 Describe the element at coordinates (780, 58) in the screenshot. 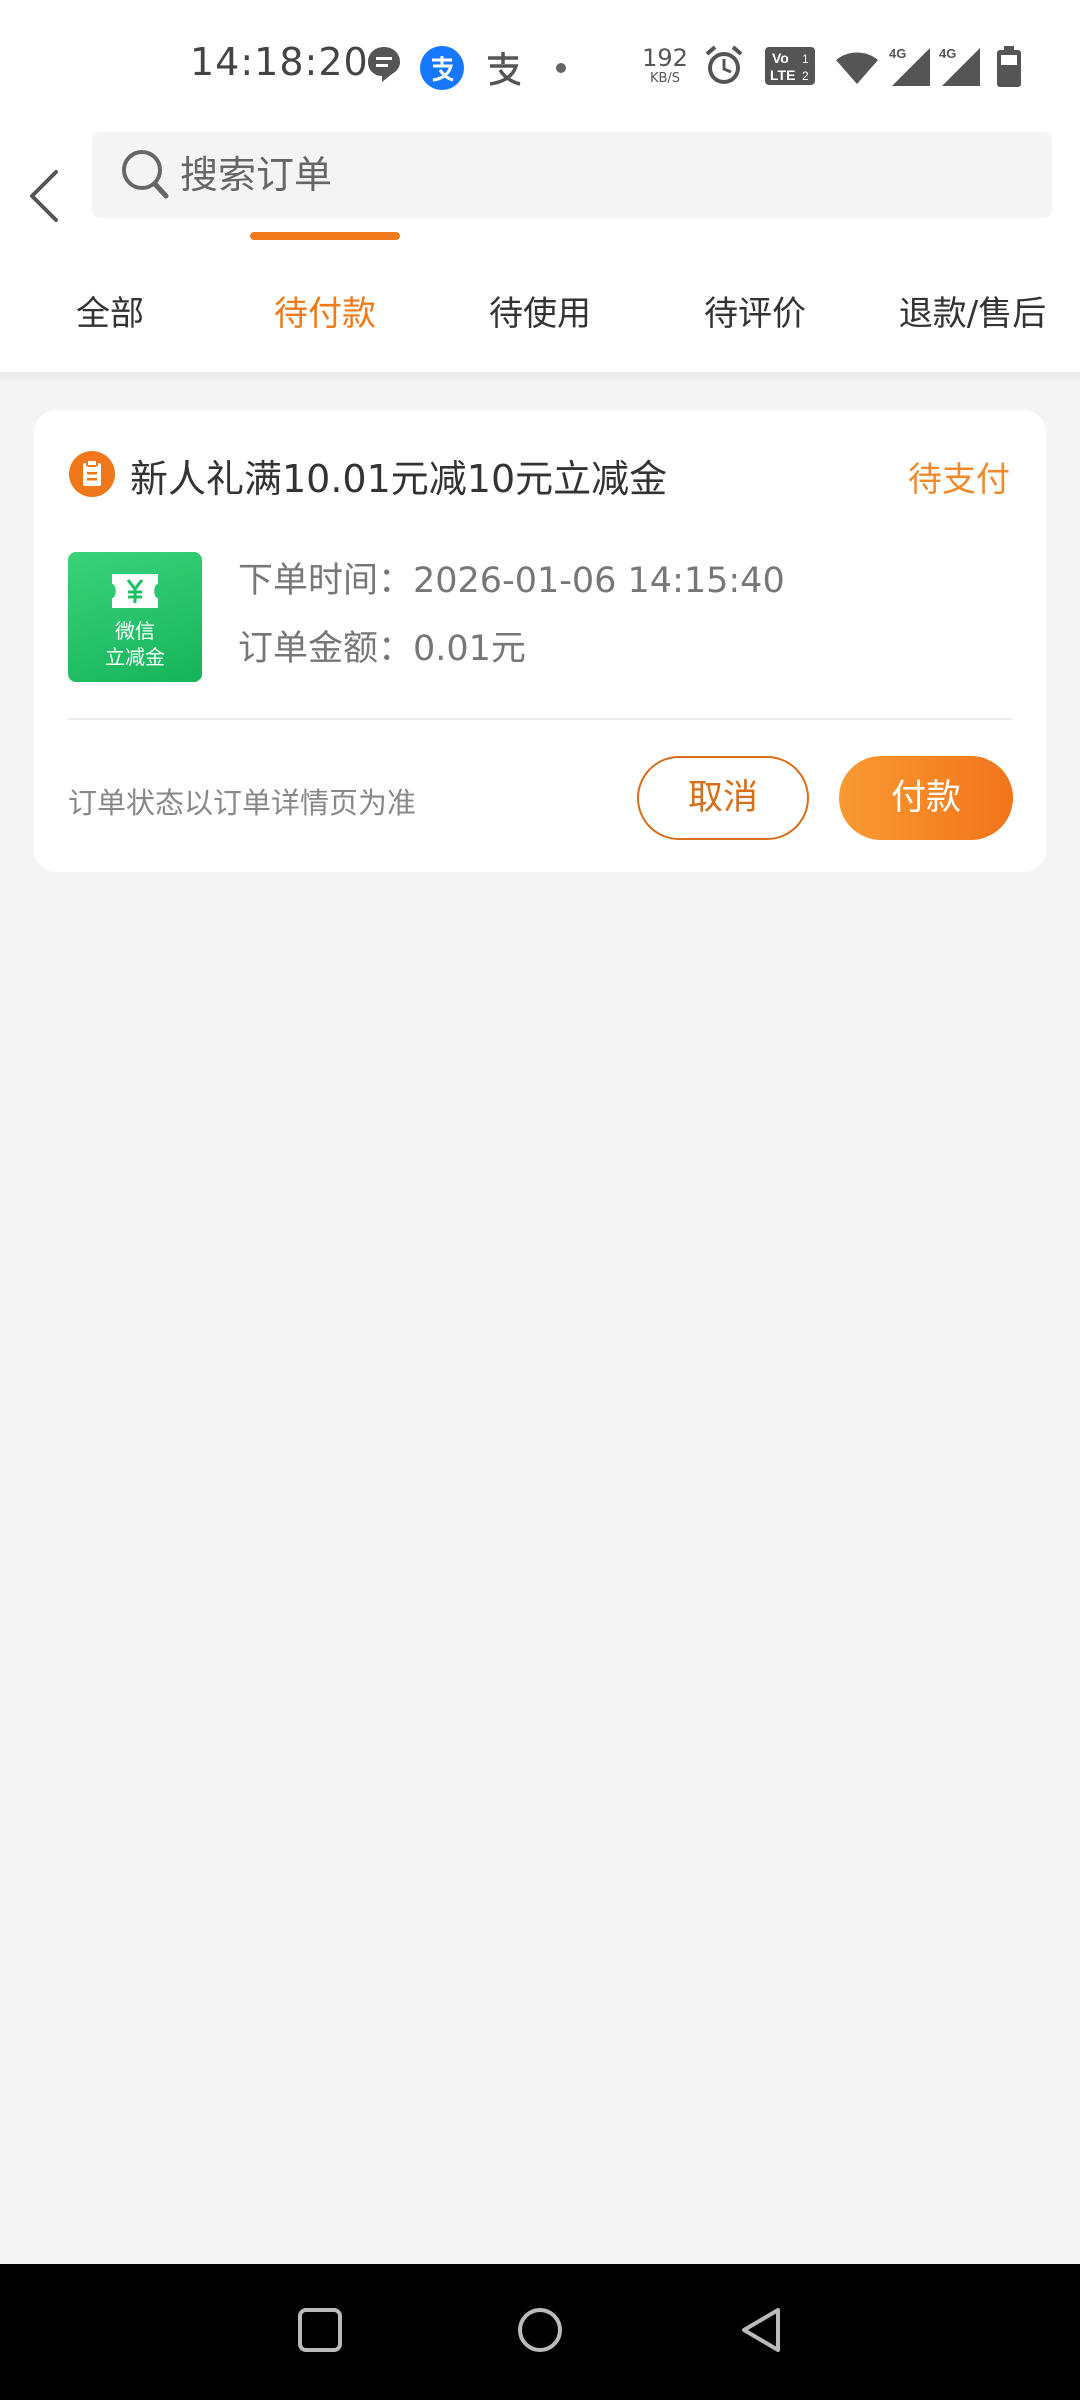

I see `svg-text: Vo` at that location.